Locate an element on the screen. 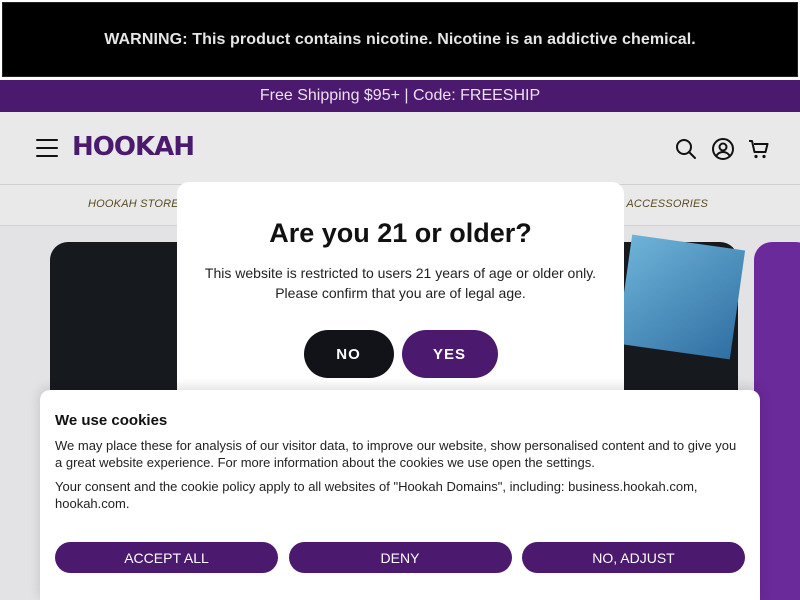 Image resolution: width=800 pixels, height=600 pixels. promo-text: Free Shipping $95+ | Code: FREESHIP is located at coordinates (400, 95).